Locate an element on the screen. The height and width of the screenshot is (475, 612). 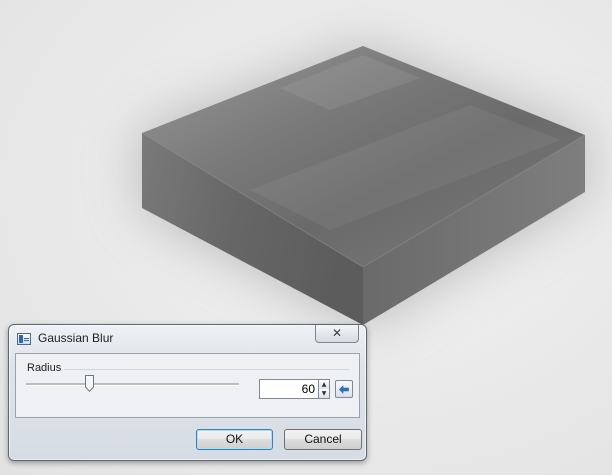
dialog-titlebar: Gaussian Blur ✕ is located at coordinates (187, 339).